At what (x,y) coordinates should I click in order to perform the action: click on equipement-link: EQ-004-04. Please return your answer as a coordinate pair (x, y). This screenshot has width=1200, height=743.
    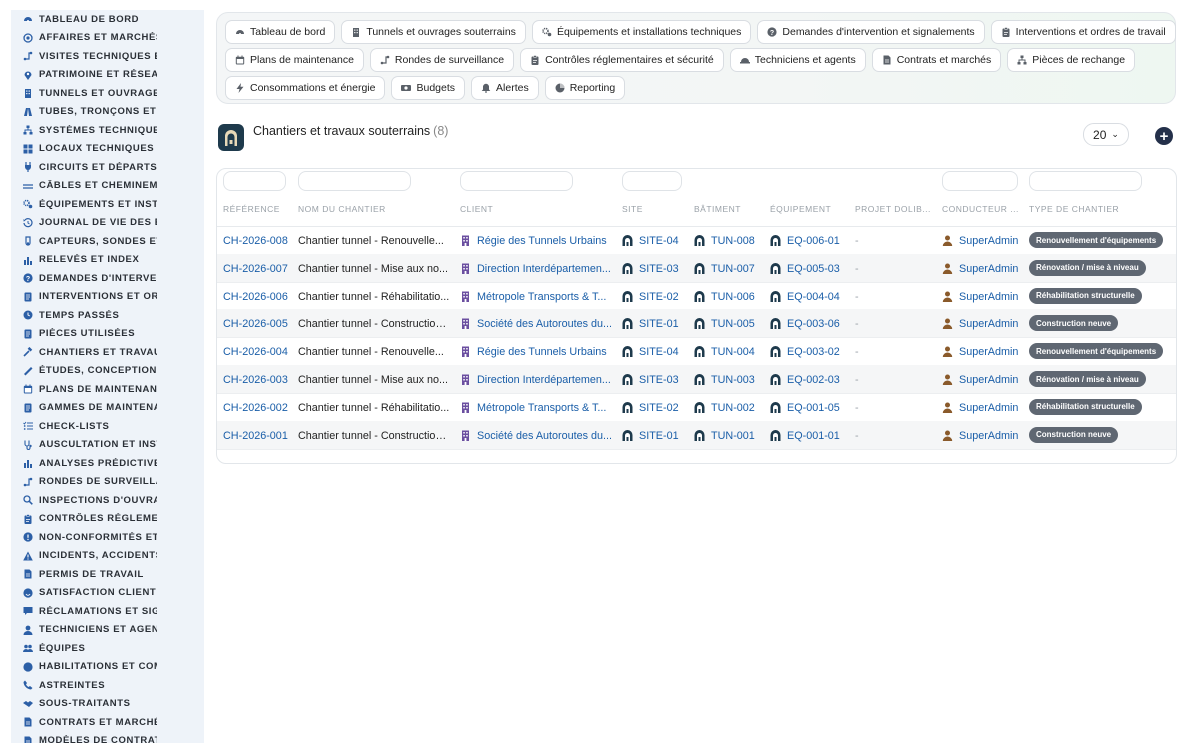
    Looking at the image, I should click on (805, 297).